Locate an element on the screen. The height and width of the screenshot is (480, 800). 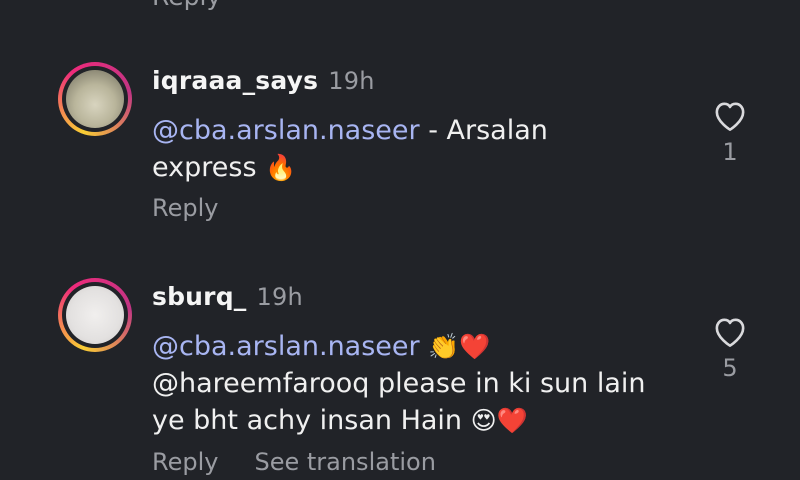
heart-eyes-heart-emoji: 😍❤️ is located at coordinates (499, 420).